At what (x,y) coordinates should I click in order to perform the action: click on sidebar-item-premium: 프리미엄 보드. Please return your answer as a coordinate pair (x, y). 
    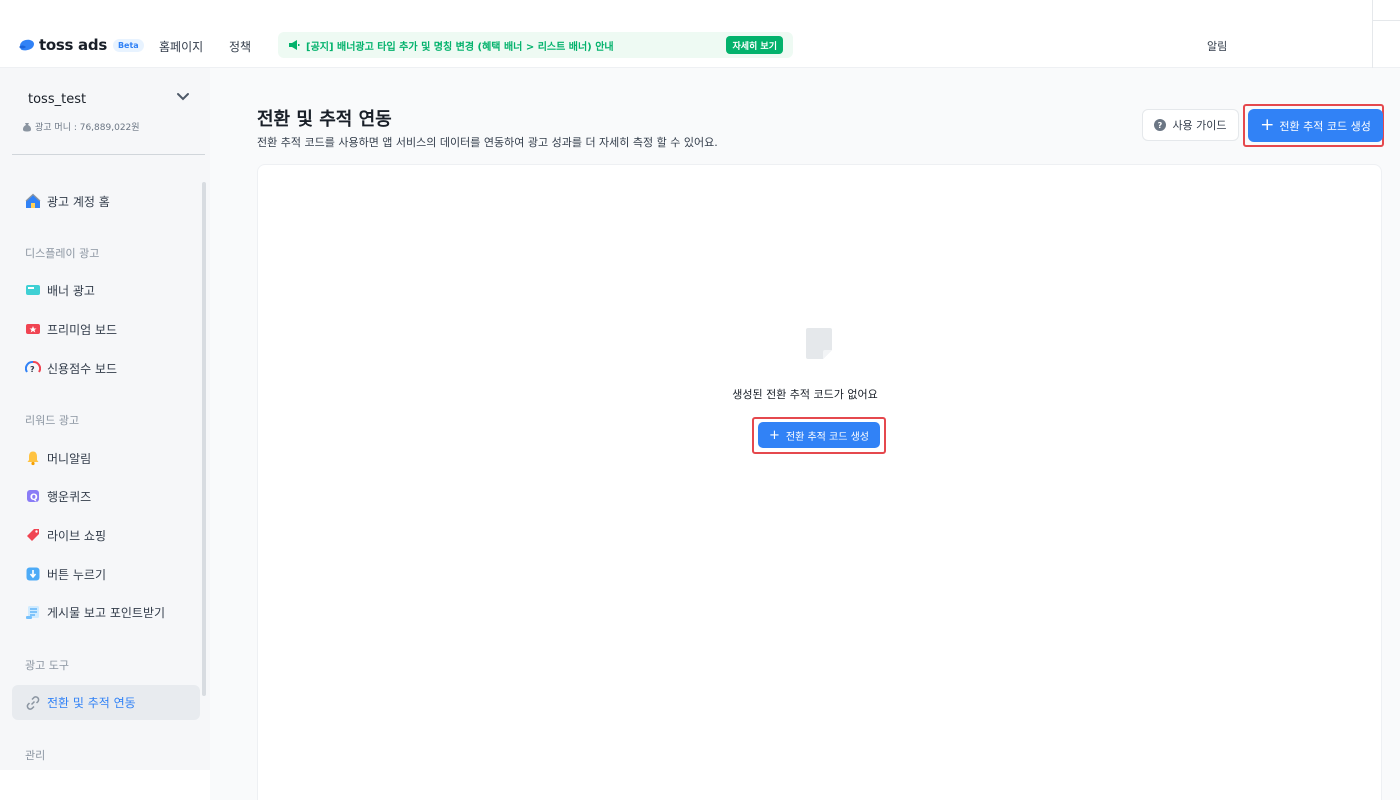
    Looking at the image, I should click on (106, 329).